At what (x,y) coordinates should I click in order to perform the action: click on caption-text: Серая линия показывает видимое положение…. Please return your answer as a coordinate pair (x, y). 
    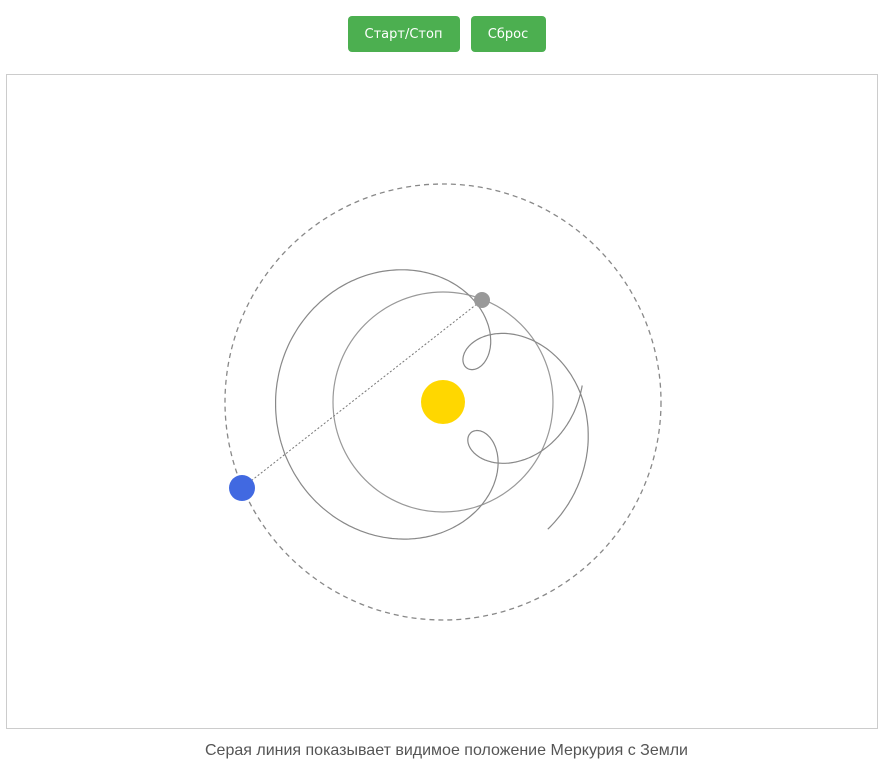
    Looking at the image, I should click on (446, 750).